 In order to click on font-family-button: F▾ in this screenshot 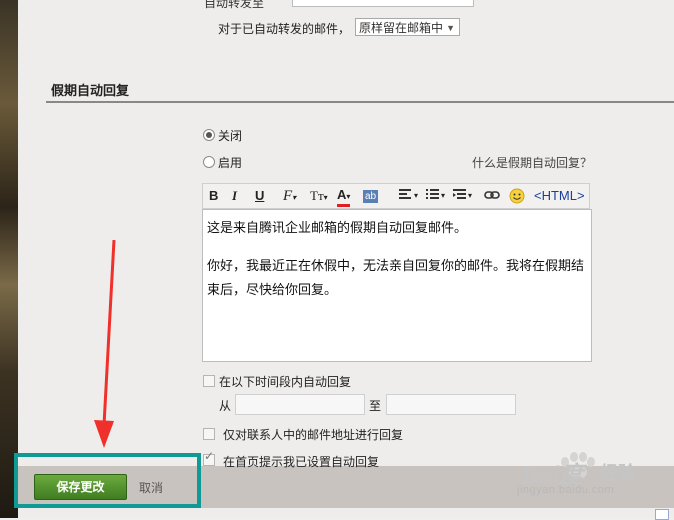, I will do `click(289, 196)`.